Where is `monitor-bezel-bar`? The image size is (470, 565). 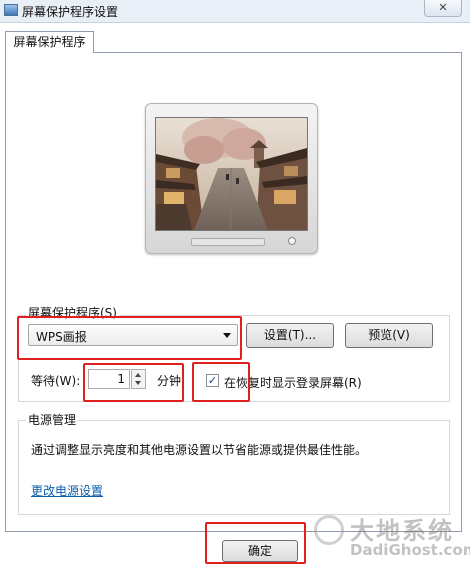
monitor-bezel-bar is located at coordinates (228, 242).